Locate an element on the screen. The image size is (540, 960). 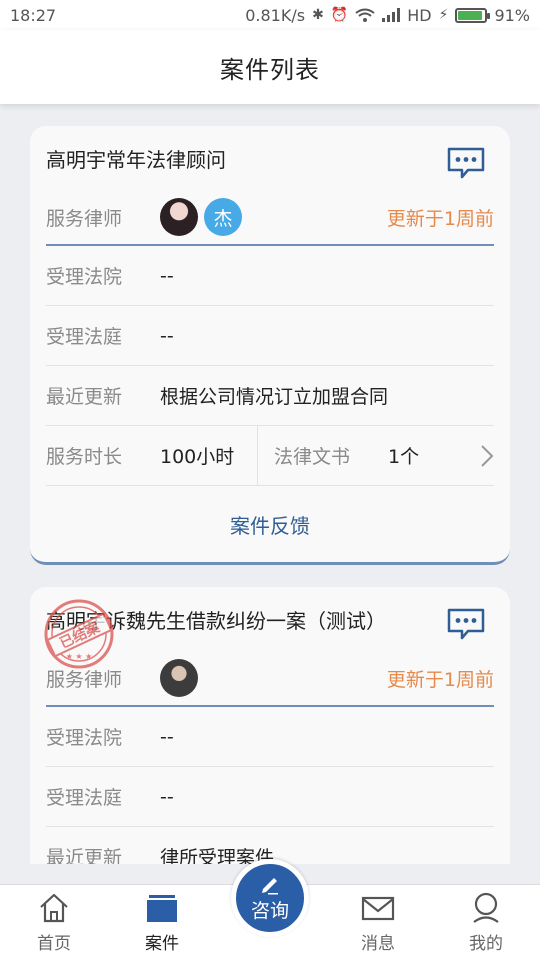
lawyer-avatar: 杰 is located at coordinates (223, 217).